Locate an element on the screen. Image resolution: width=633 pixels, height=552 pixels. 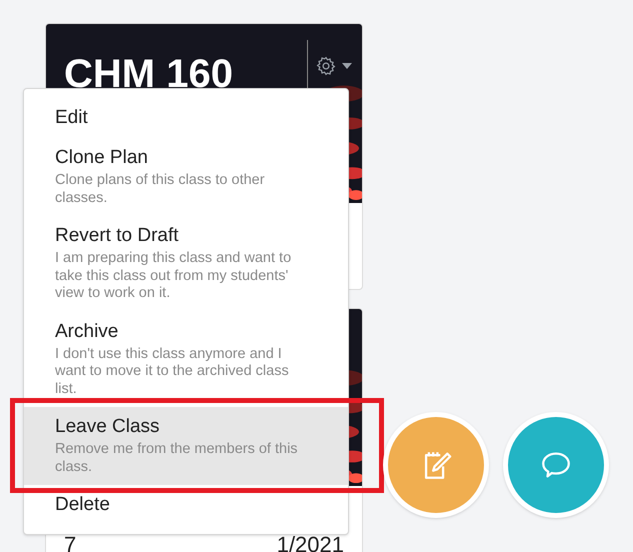
menu-item: Leave Class Remove me from the members of this class. is located at coordinates (186, 446).